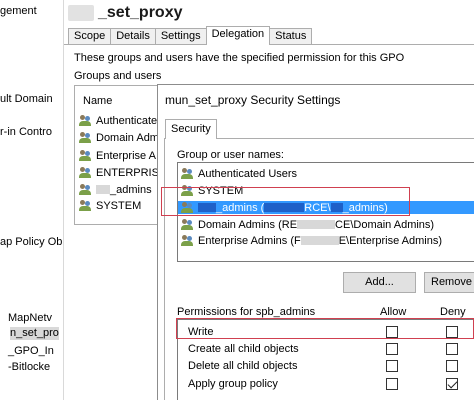 This screenshot has width=474, height=400. Describe the element at coordinates (30, 318) in the screenshot. I see `tree-item: MapNetv` at that location.